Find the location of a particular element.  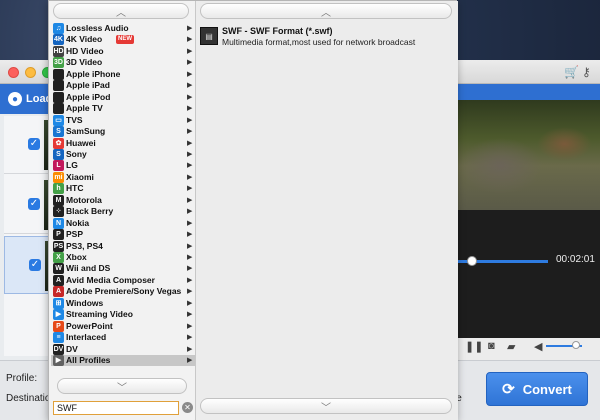

category-label: Adobe Premiere/Sony Vegas is located at coordinates (124, 291).